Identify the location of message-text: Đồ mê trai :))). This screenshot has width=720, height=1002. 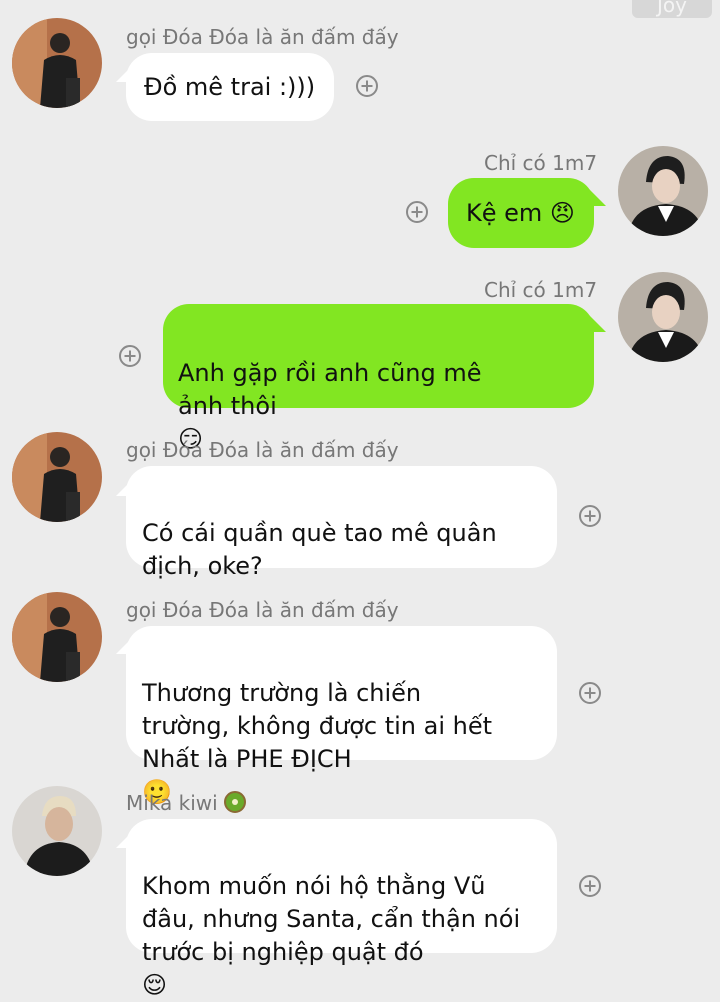
(230, 87).